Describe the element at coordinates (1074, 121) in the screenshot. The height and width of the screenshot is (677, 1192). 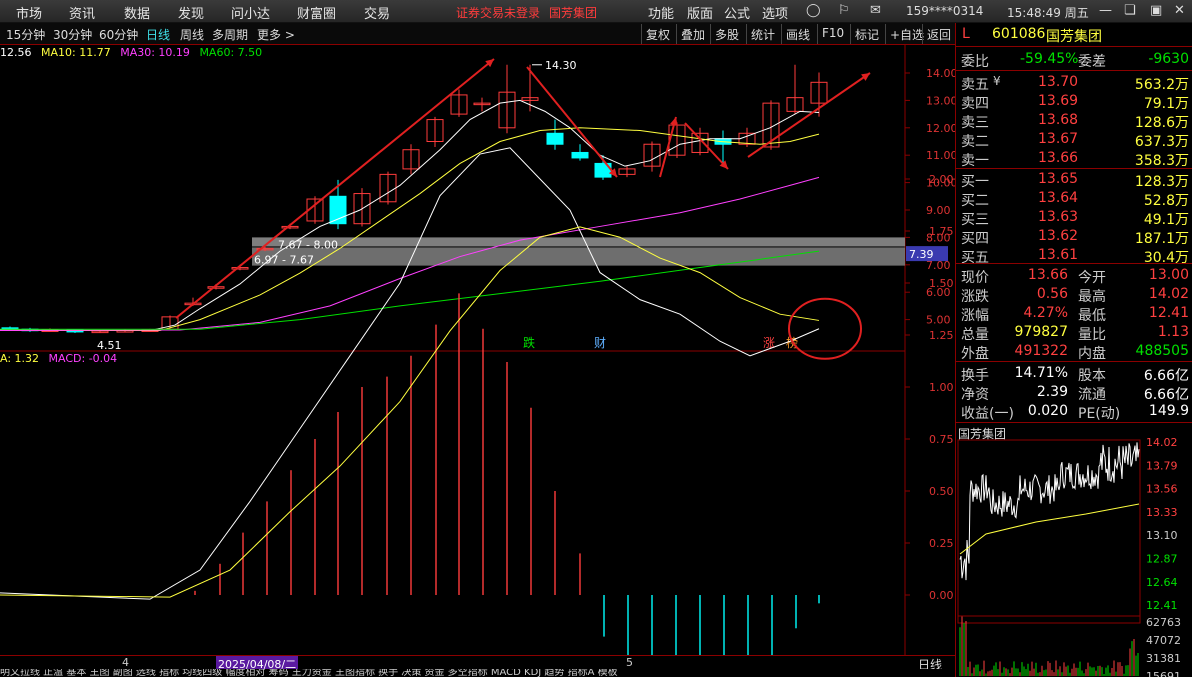
I see `ask-row: 卖三 13.68 128.6万` at that location.